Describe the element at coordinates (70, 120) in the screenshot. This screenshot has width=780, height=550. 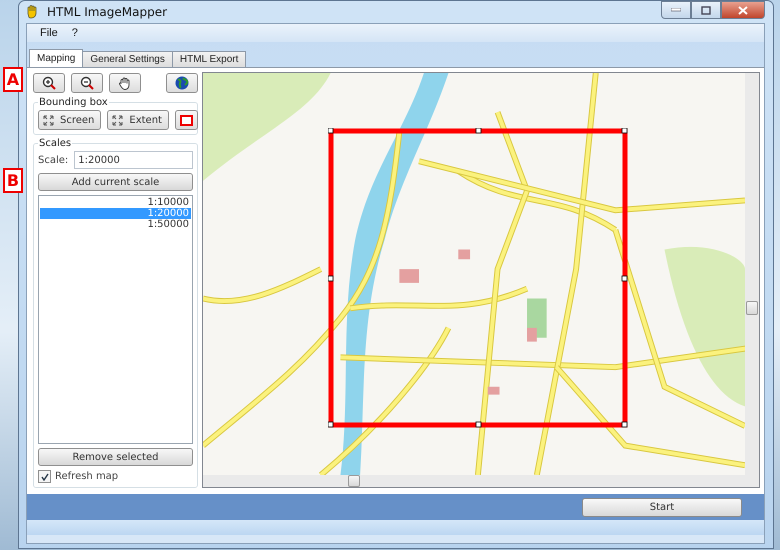
I see `bounds-button: Screen` at that location.